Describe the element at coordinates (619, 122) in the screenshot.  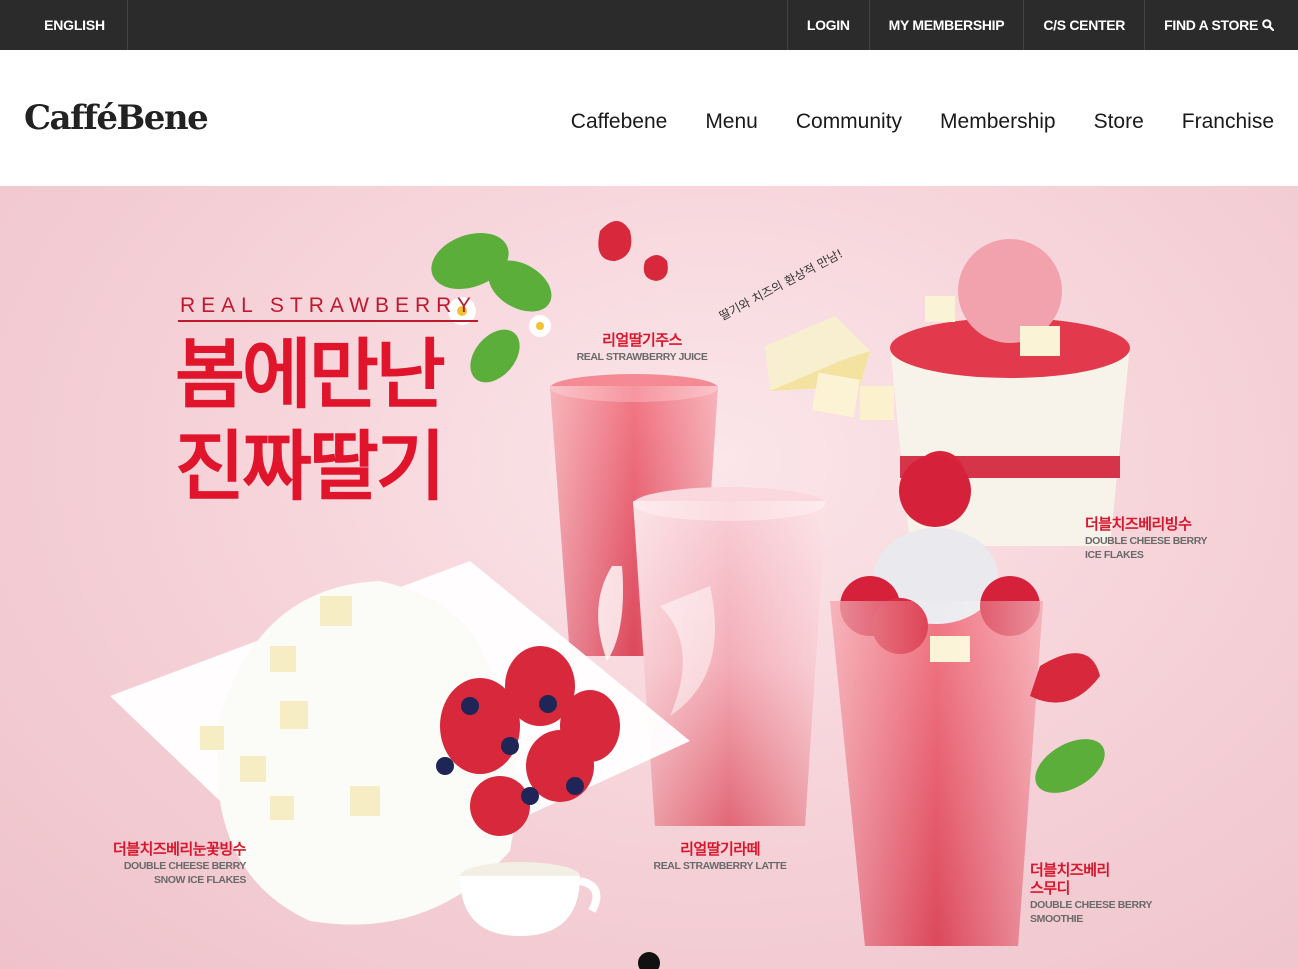
I see `nav-caffebene: Caffebene` at that location.